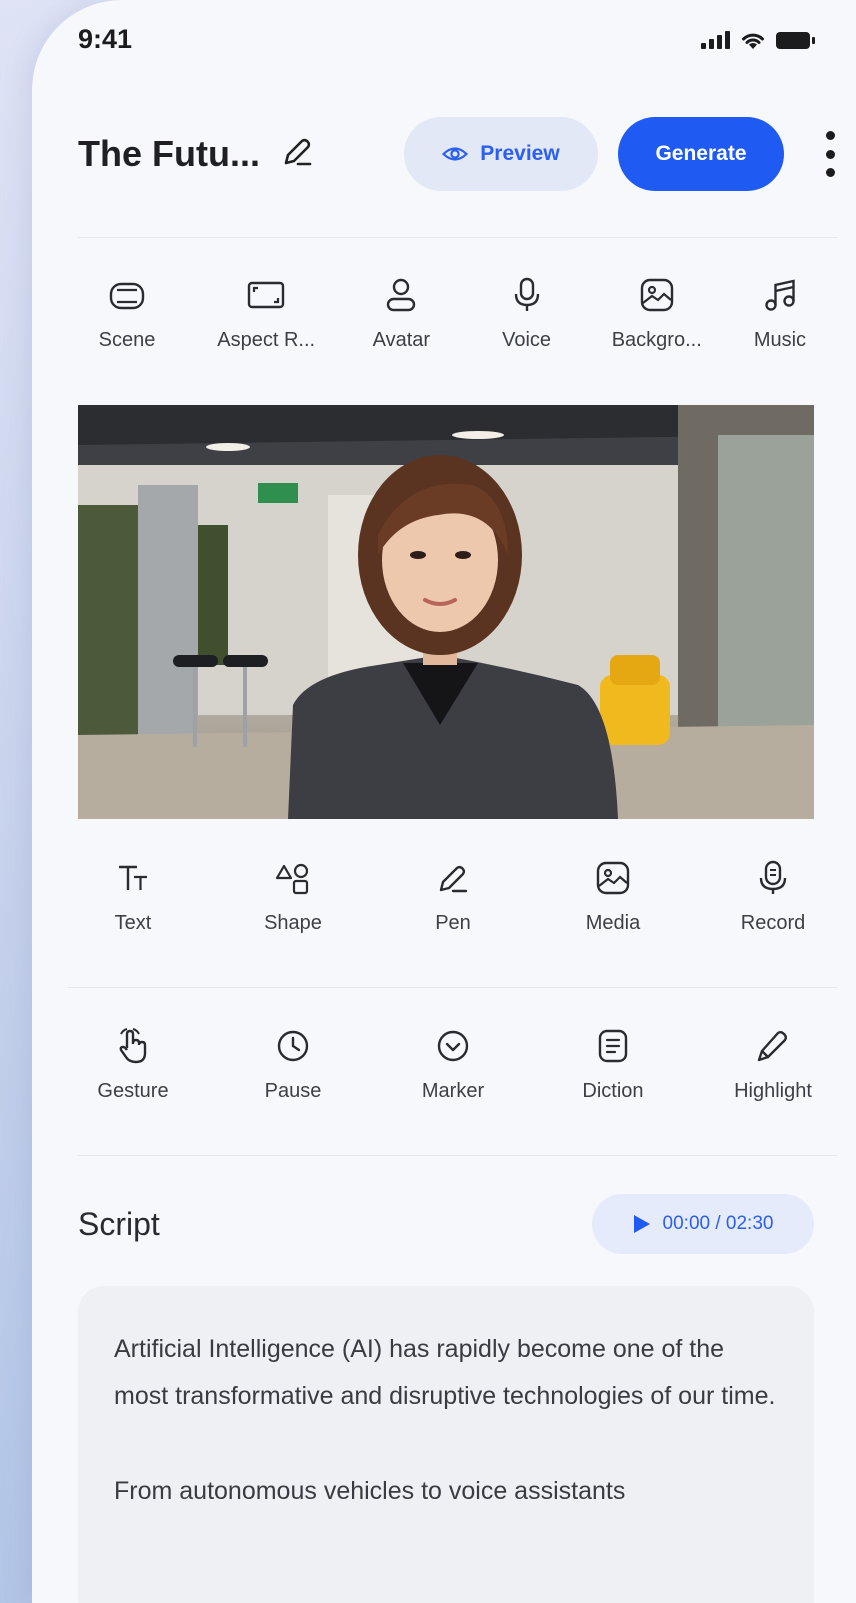  Describe the element at coordinates (105, 39) in the screenshot. I see `status-time: 9:41` at that location.